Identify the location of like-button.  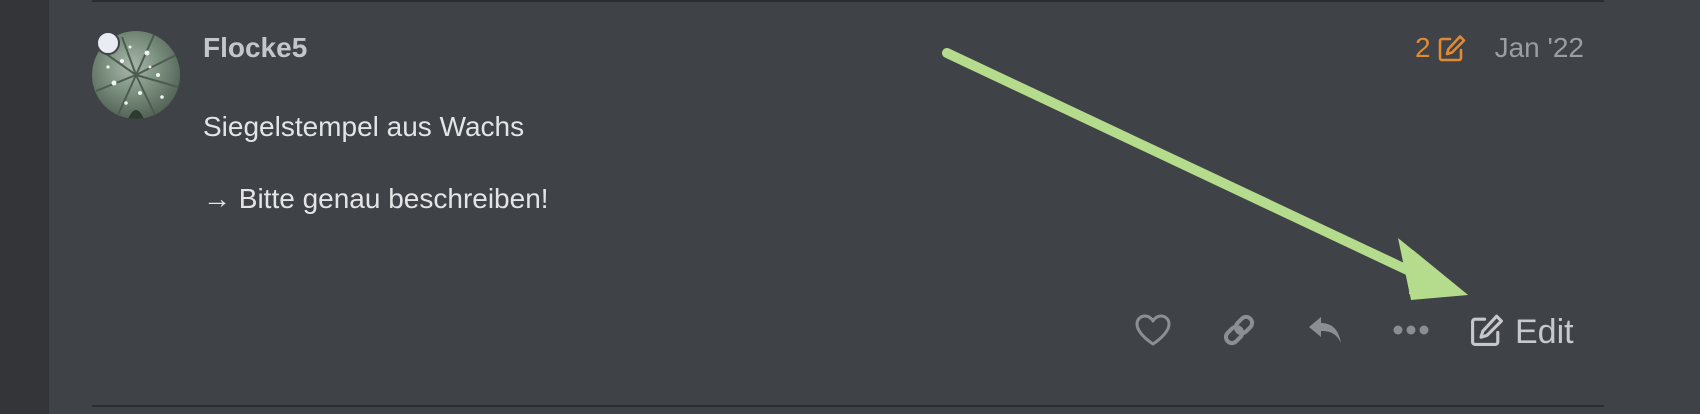
(1153, 332).